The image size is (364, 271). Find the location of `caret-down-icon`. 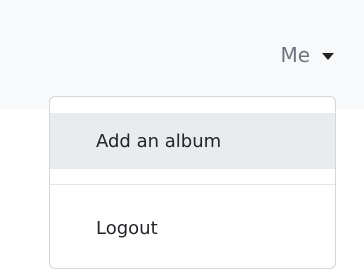

caret-down-icon is located at coordinates (328, 56).